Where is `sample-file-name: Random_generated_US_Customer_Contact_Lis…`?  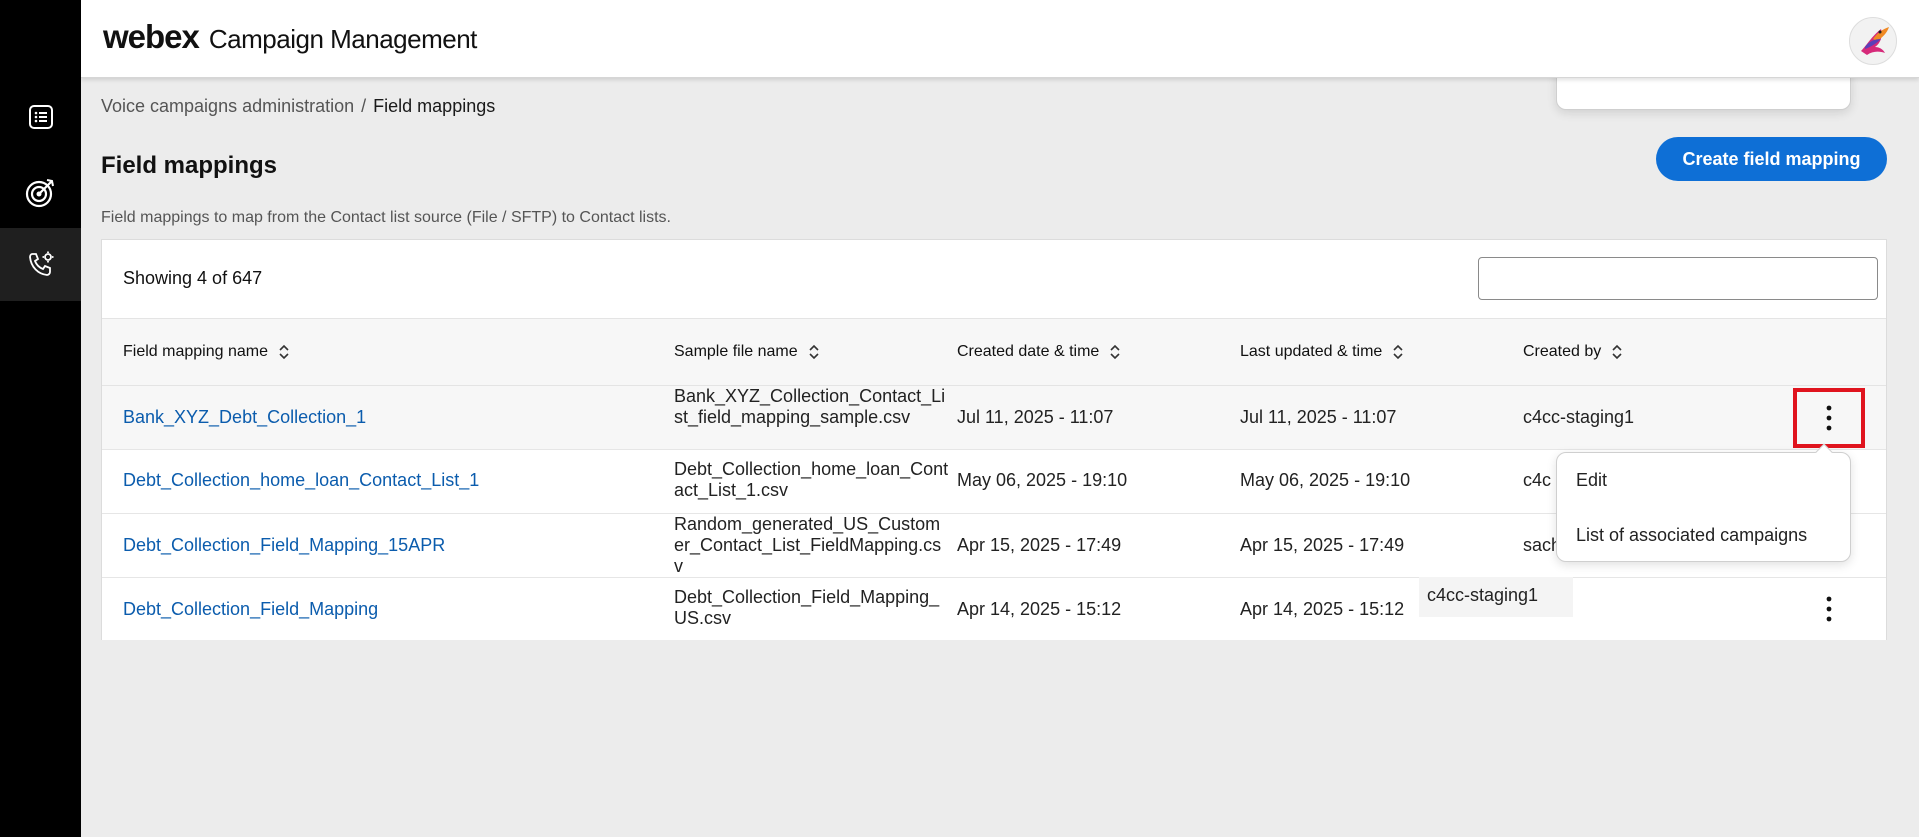 sample-file-name: Random_generated_US_Customer_Contact_Lis… is located at coordinates (808, 545).